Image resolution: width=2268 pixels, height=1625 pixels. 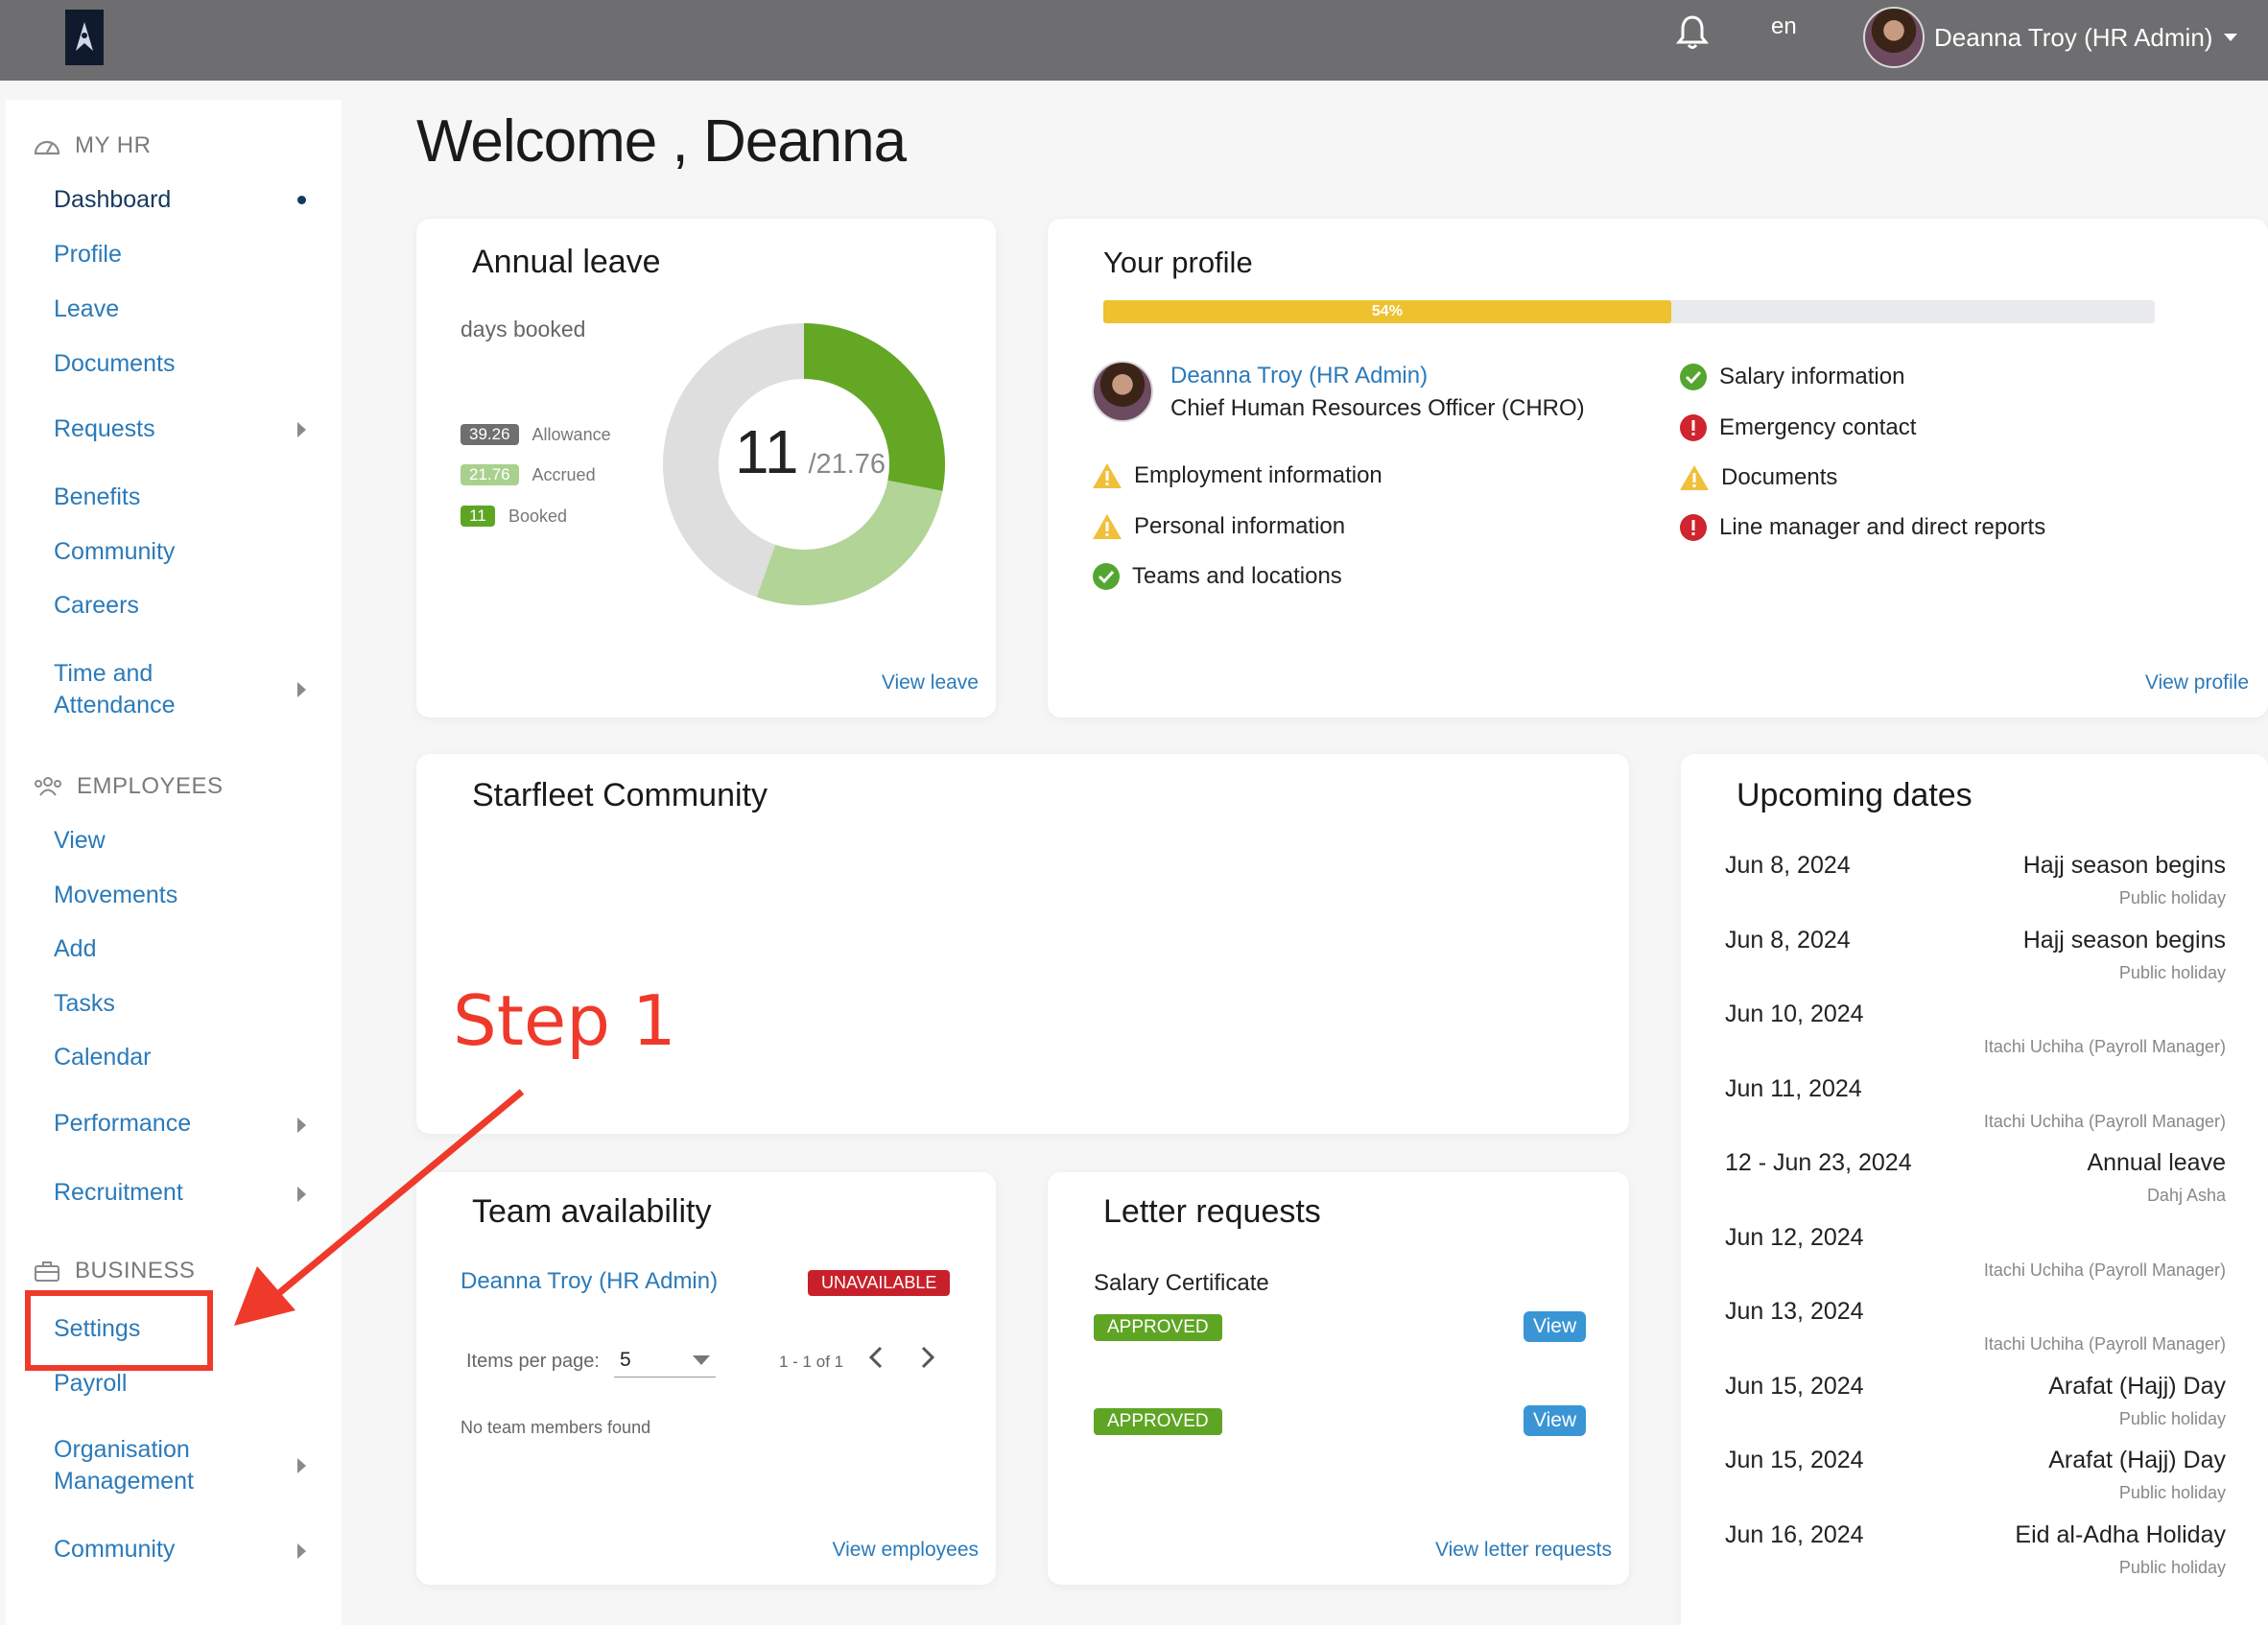 I want to click on profile-role: Chief Human Resources Officer (CHRO), so click(x=1377, y=408).